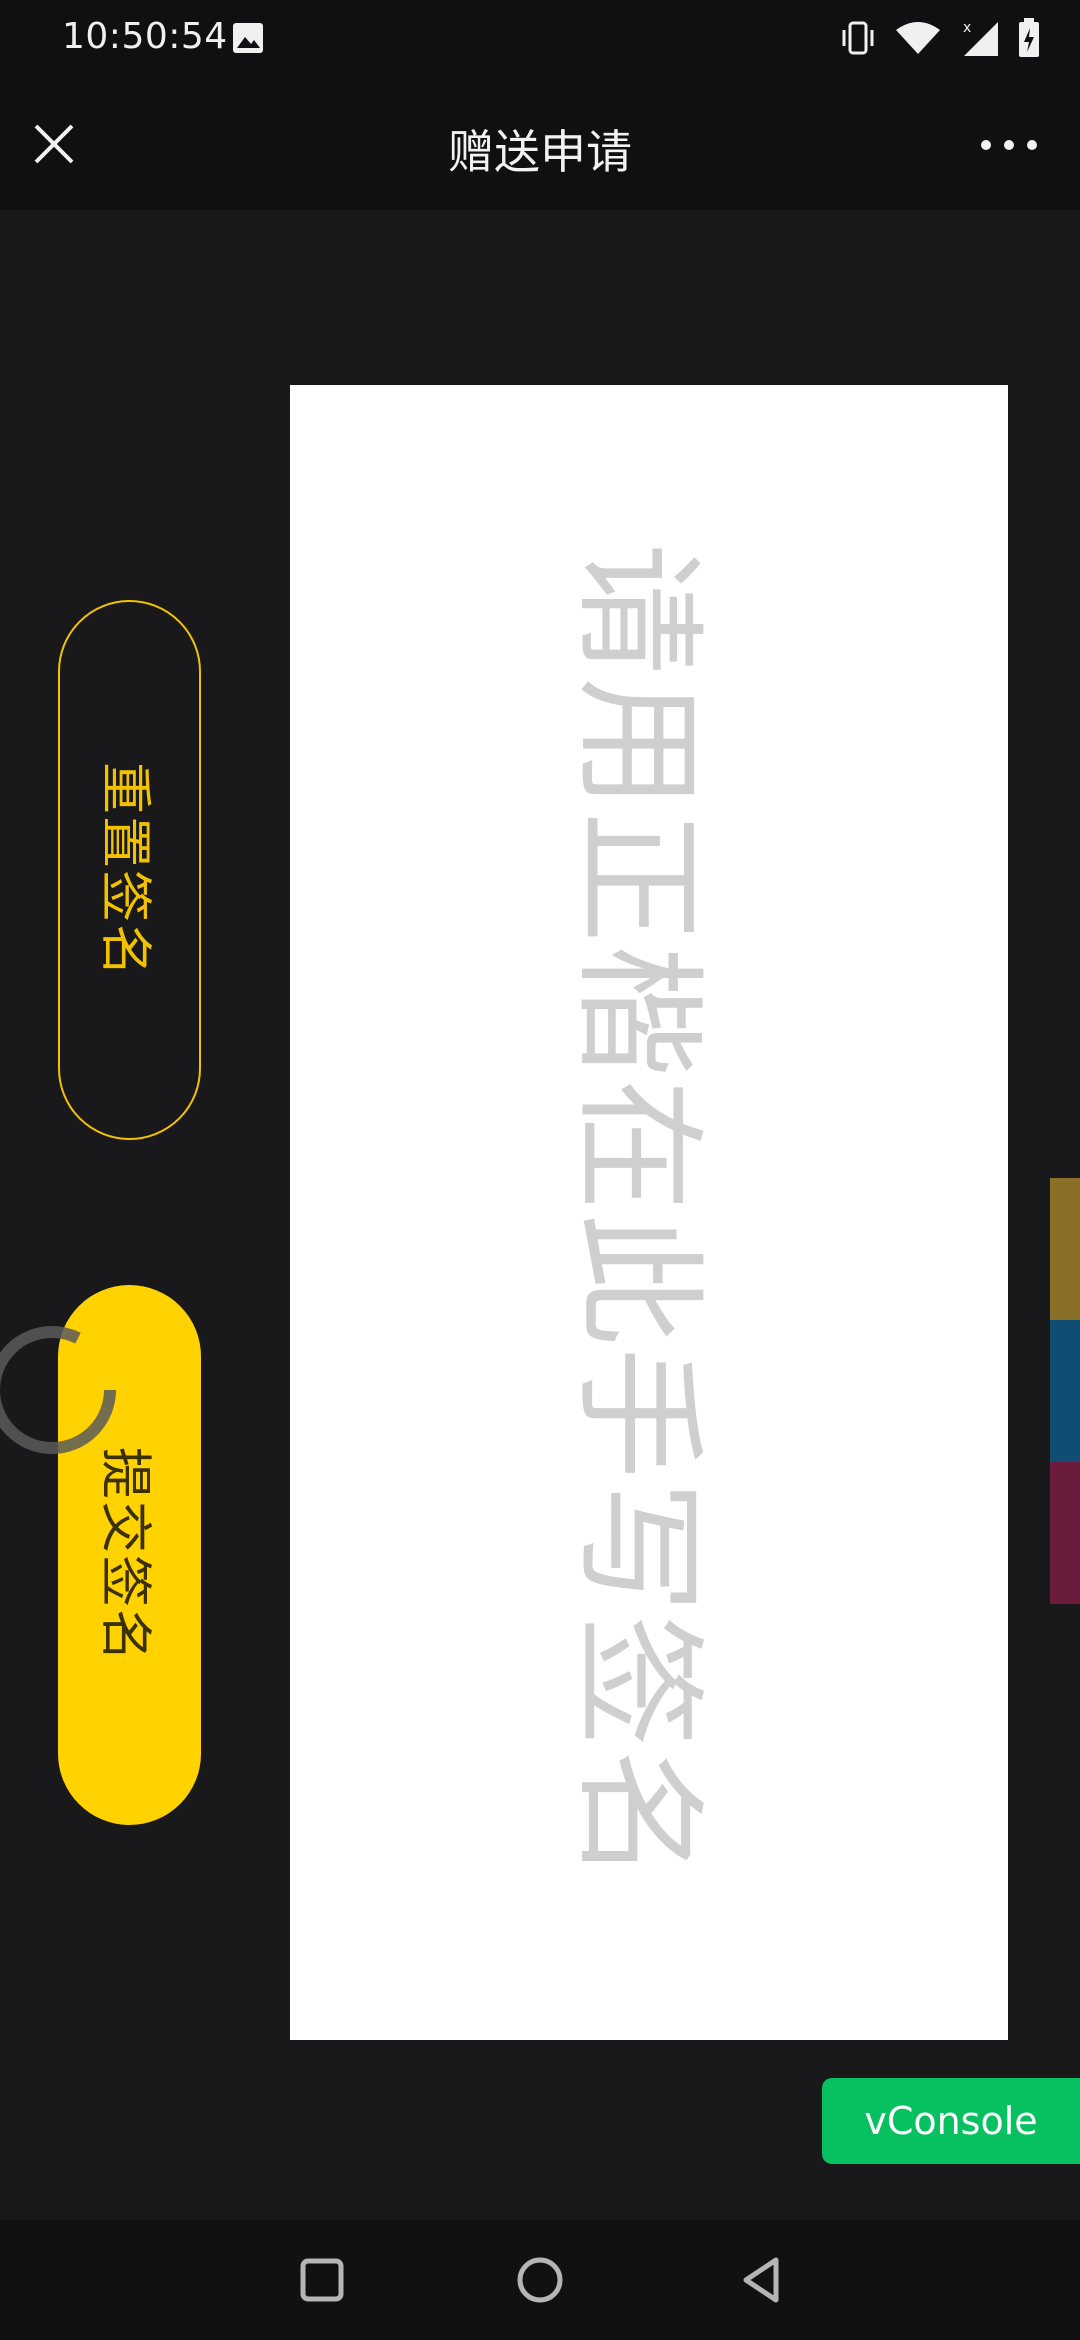 This screenshot has height=2340, width=1080. I want to click on wifi-icon, so click(918, 40).